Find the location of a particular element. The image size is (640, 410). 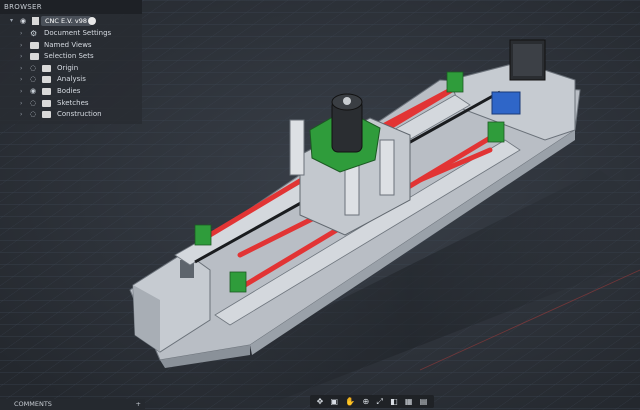

browser-item-construction: › ◌ Construction is located at coordinates (71, 115).